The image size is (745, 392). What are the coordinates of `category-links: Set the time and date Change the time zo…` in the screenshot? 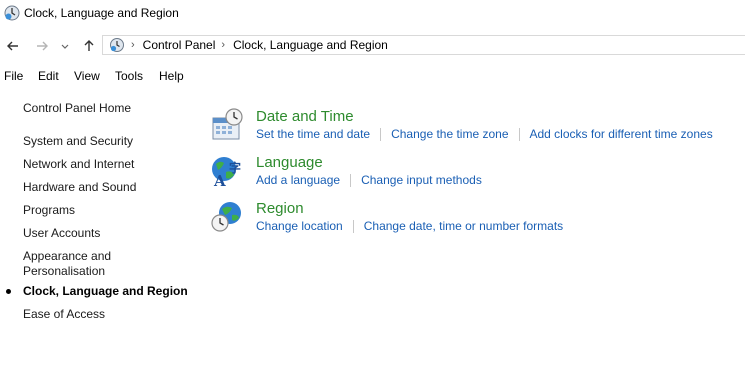 It's located at (484, 134).